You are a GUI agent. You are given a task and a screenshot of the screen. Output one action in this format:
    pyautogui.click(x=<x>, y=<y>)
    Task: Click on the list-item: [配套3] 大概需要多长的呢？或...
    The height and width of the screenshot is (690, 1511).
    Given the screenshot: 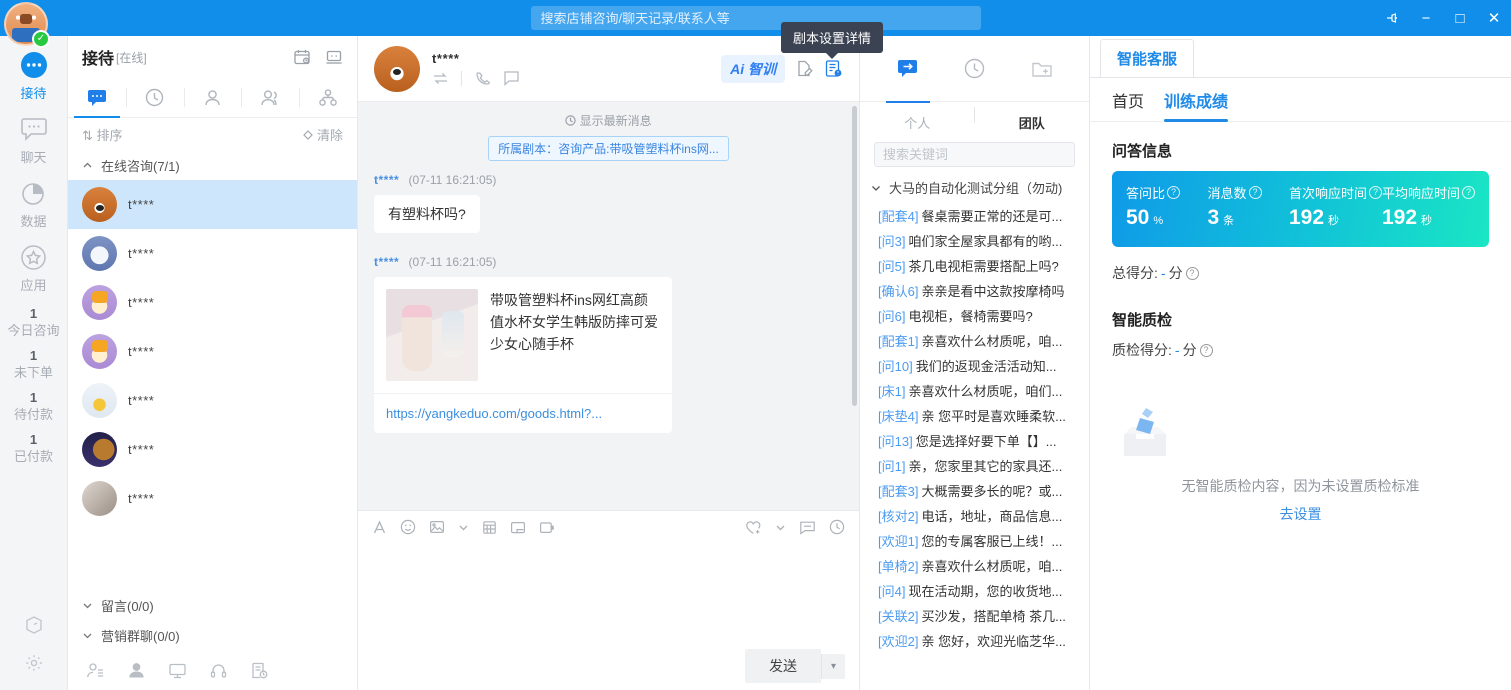 What is the action you would take?
    pyautogui.click(x=976, y=490)
    